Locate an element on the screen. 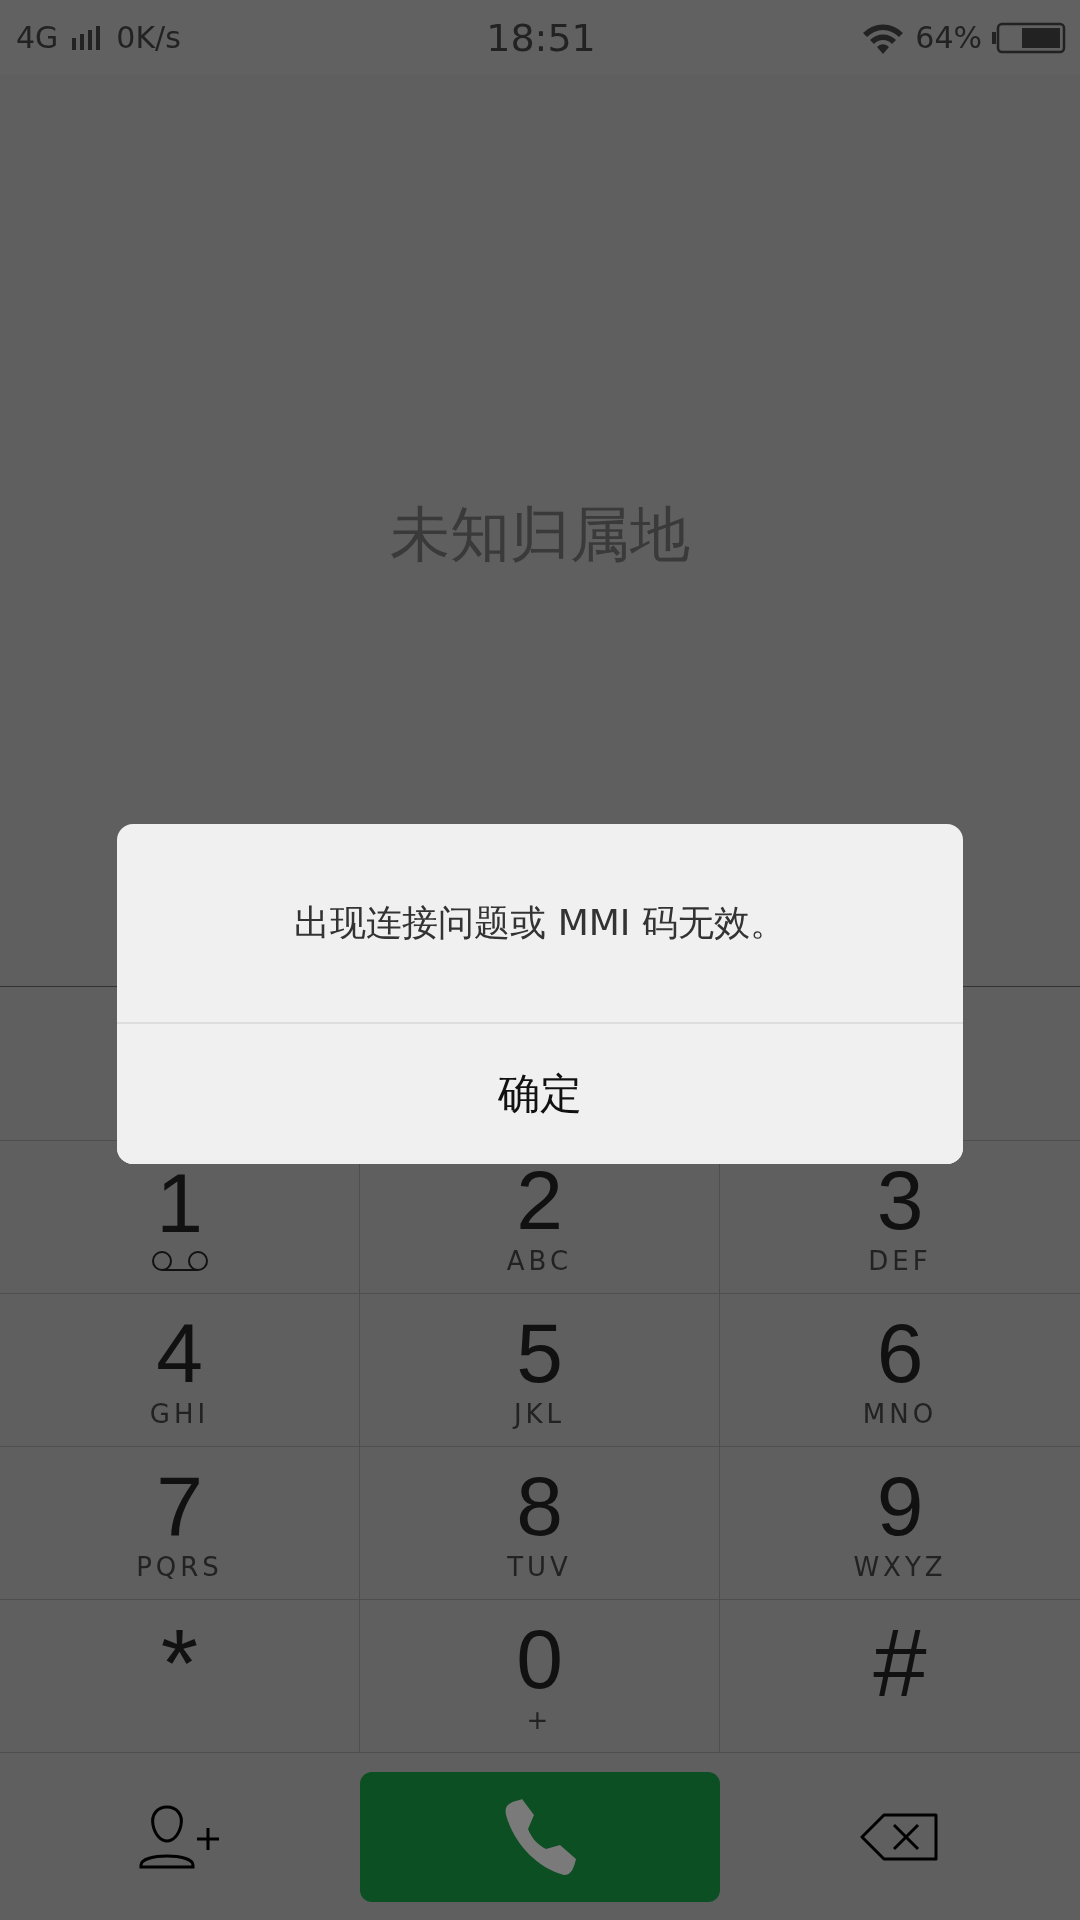 The height and width of the screenshot is (1920, 1080). dial-key: # is located at coordinates (900, 1676).